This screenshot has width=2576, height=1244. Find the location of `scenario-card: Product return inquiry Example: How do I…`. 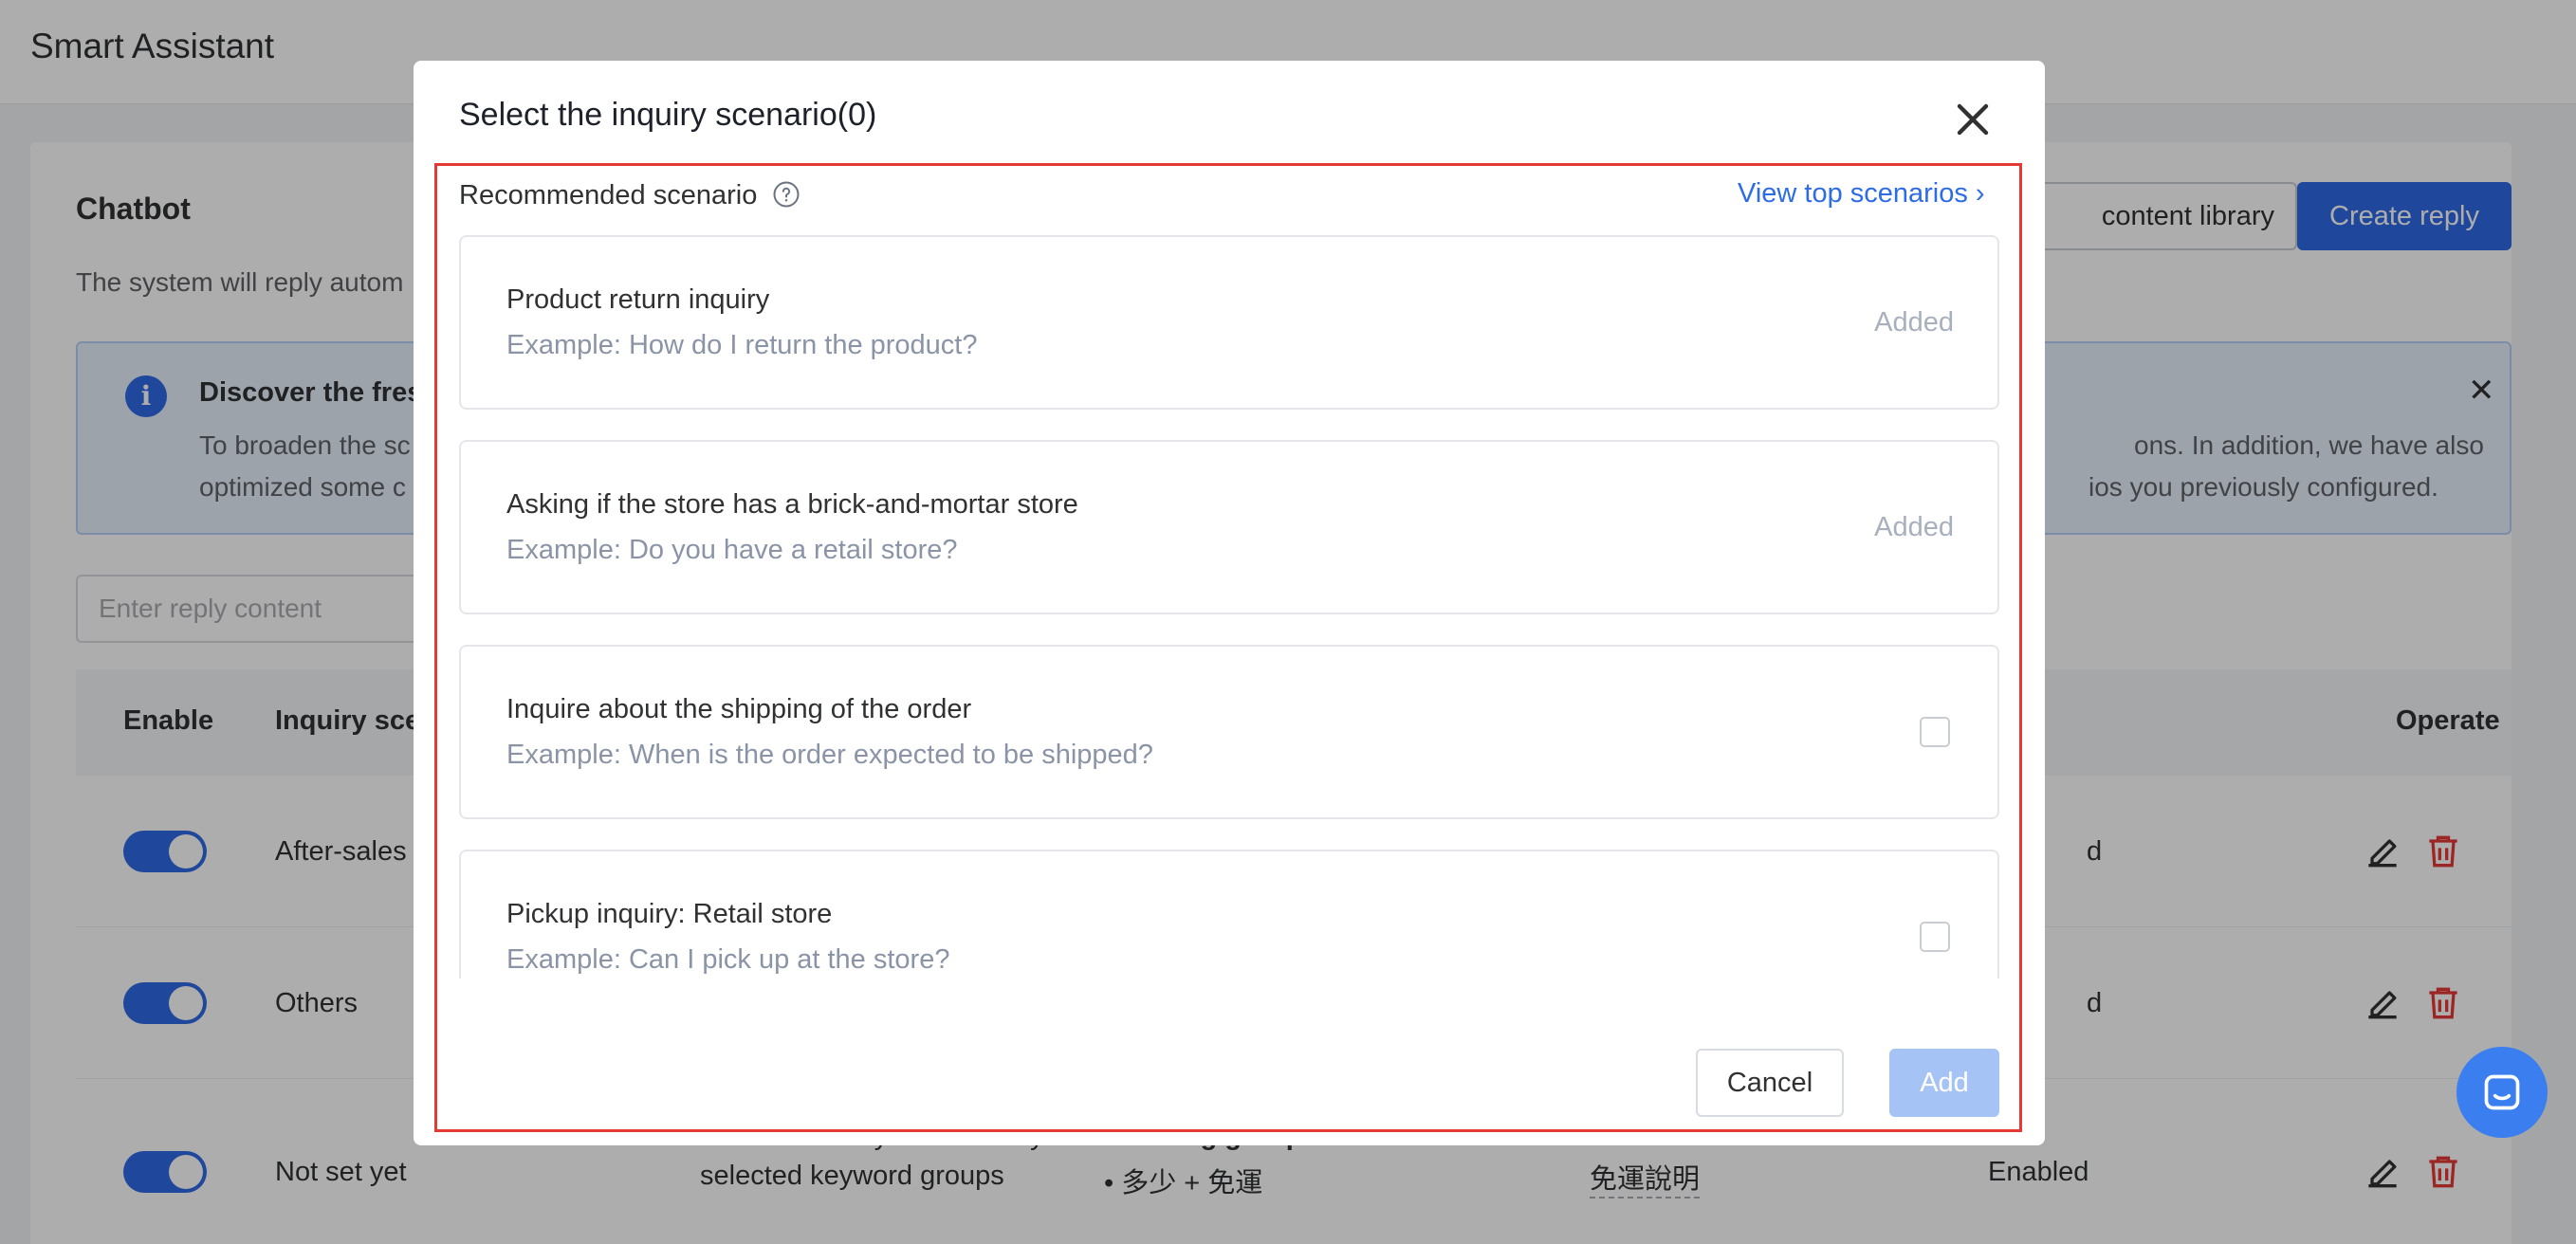

scenario-card: Product return inquiry Example: How do I… is located at coordinates (1229, 322).